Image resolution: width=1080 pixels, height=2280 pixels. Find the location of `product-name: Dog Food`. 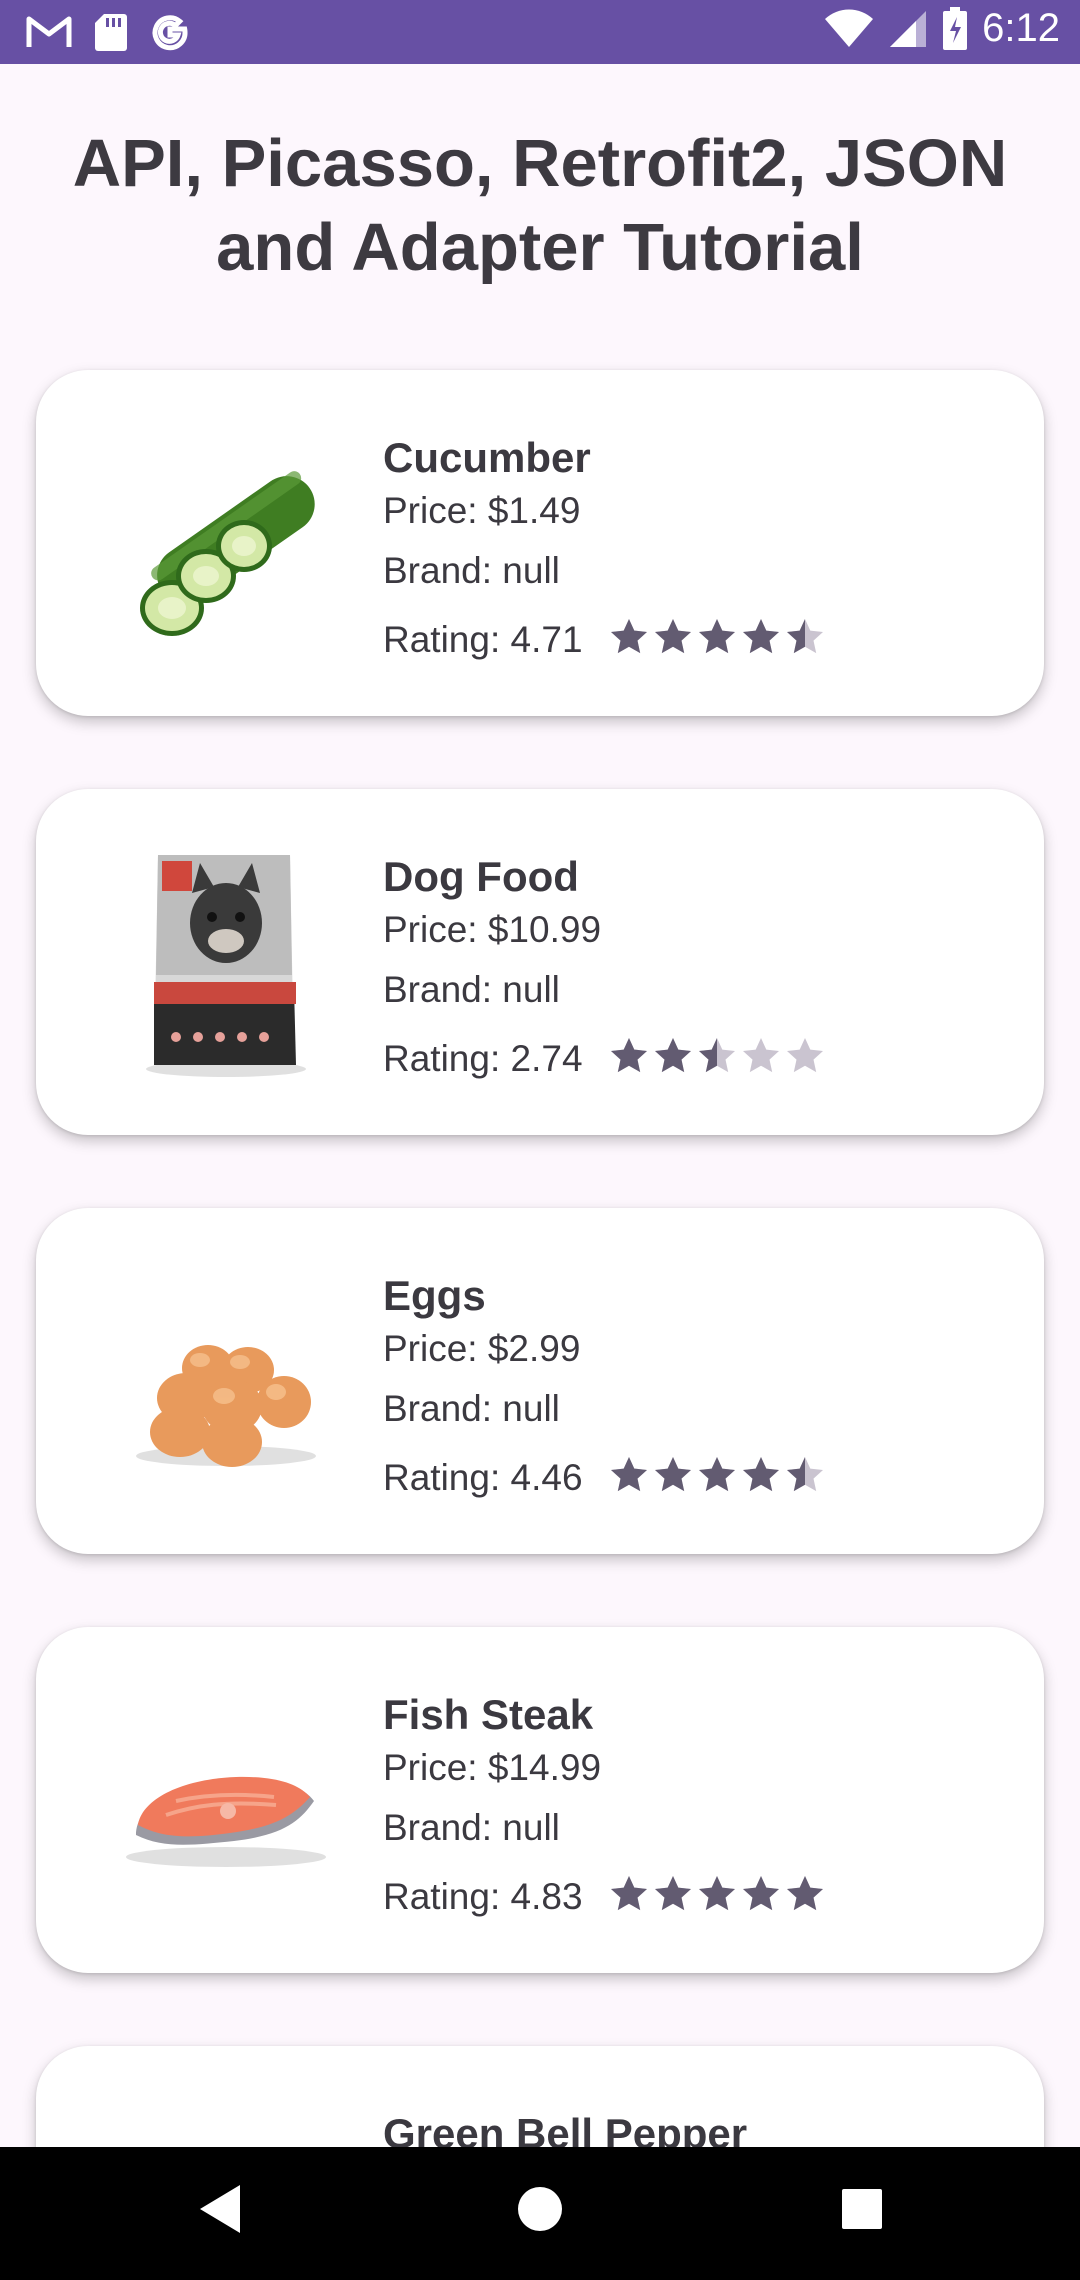

product-name: Dog Food is located at coordinates (481, 876).